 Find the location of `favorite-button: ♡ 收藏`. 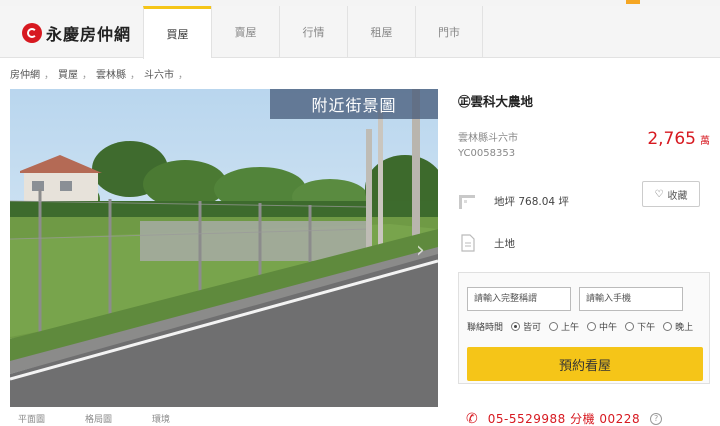

favorite-button: ♡ 收藏 is located at coordinates (671, 194).